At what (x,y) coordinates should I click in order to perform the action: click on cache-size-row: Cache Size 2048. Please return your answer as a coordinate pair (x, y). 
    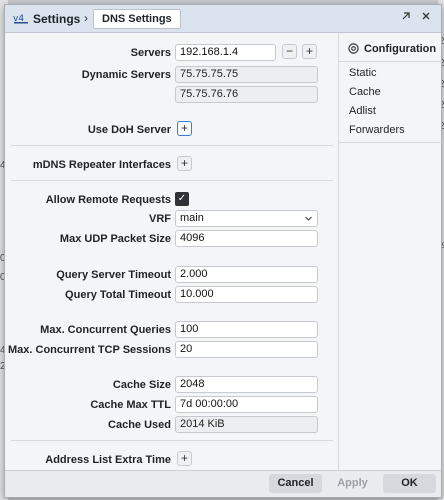
    Looking at the image, I should click on (171, 385).